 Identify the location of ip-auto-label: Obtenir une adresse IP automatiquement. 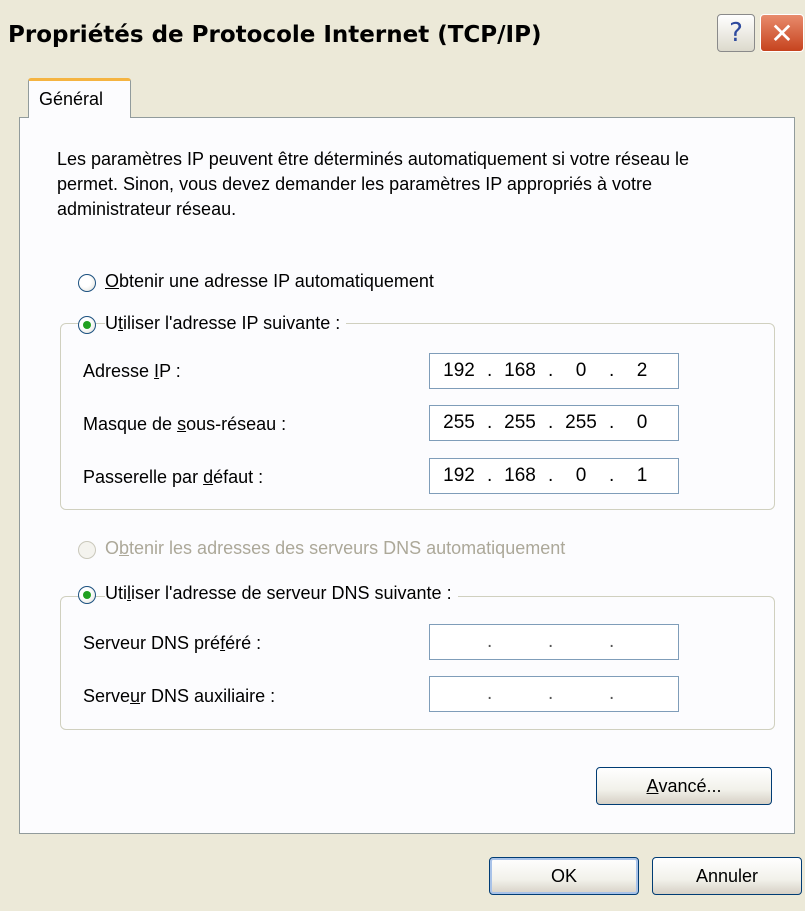
(272, 281).